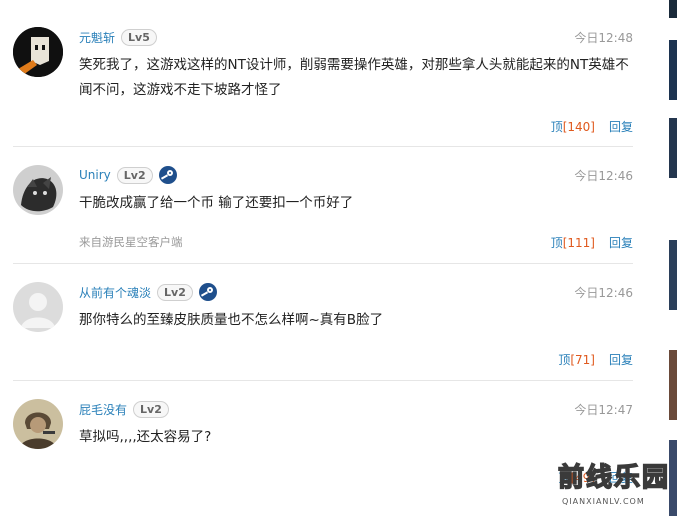  Describe the element at coordinates (582, 360) in the screenshot. I see `upvote-count: [71]` at that location.